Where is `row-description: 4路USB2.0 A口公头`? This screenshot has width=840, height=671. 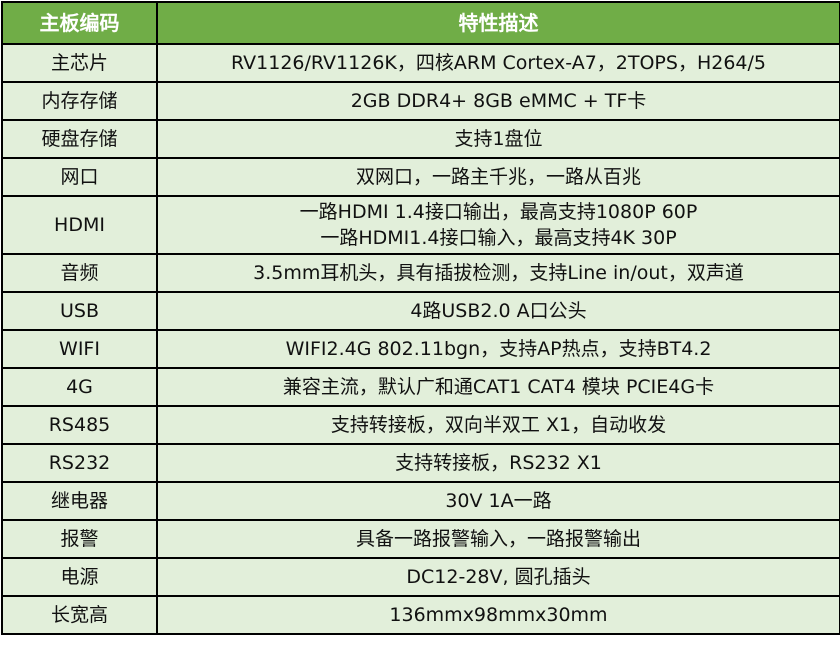
row-description: 4路USB2.0 A口公头 is located at coordinates (498, 311).